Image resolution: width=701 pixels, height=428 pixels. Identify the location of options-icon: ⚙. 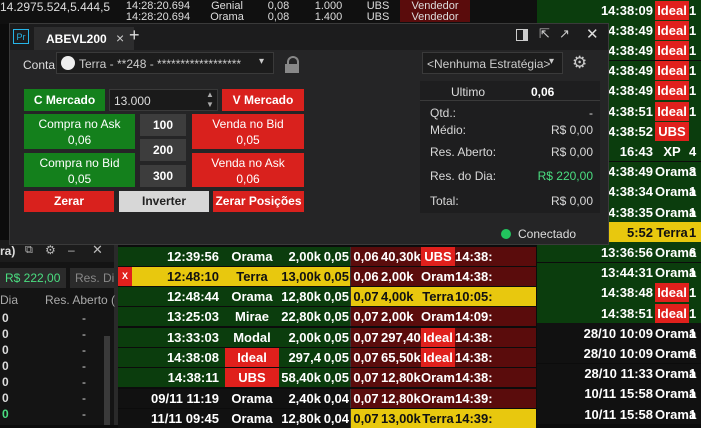
(50, 250).